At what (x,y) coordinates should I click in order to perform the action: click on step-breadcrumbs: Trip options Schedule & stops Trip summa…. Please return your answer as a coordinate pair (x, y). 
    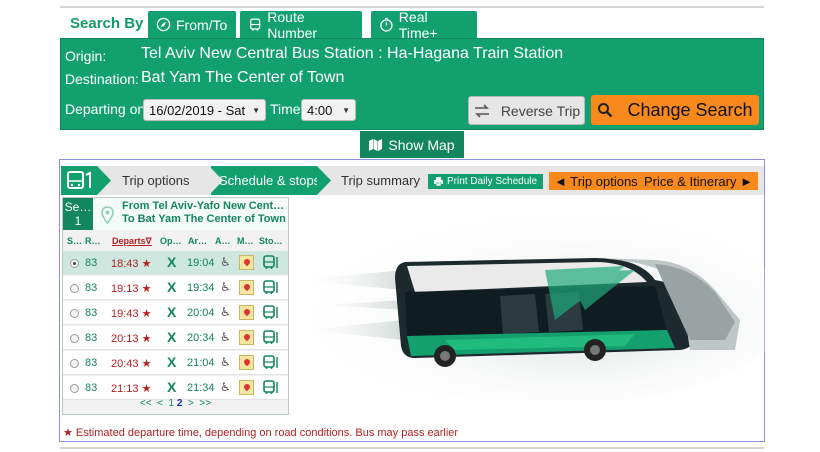
    Looking at the image, I should click on (412, 180).